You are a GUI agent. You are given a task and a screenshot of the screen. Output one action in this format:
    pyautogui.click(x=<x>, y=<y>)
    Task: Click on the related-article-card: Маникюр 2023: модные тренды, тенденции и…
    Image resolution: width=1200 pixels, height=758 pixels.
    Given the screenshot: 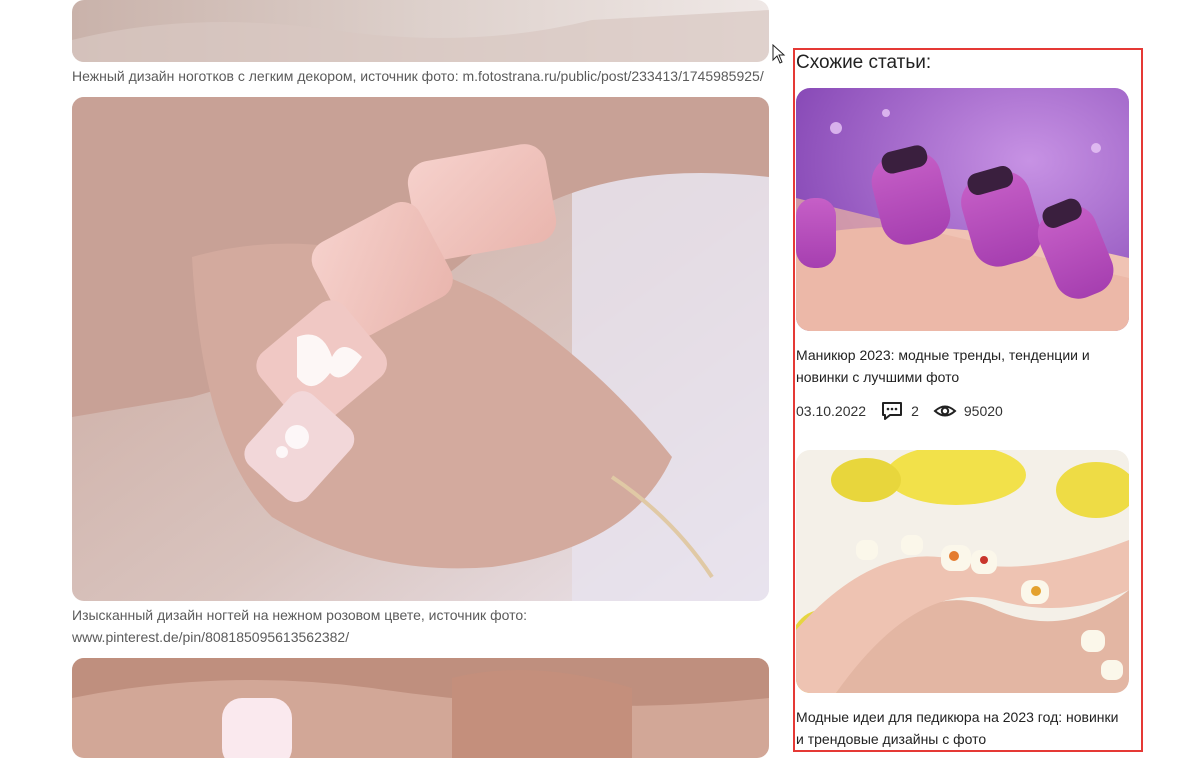 What is the action you would take?
    pyautogui.click(x=962, y=255)
    